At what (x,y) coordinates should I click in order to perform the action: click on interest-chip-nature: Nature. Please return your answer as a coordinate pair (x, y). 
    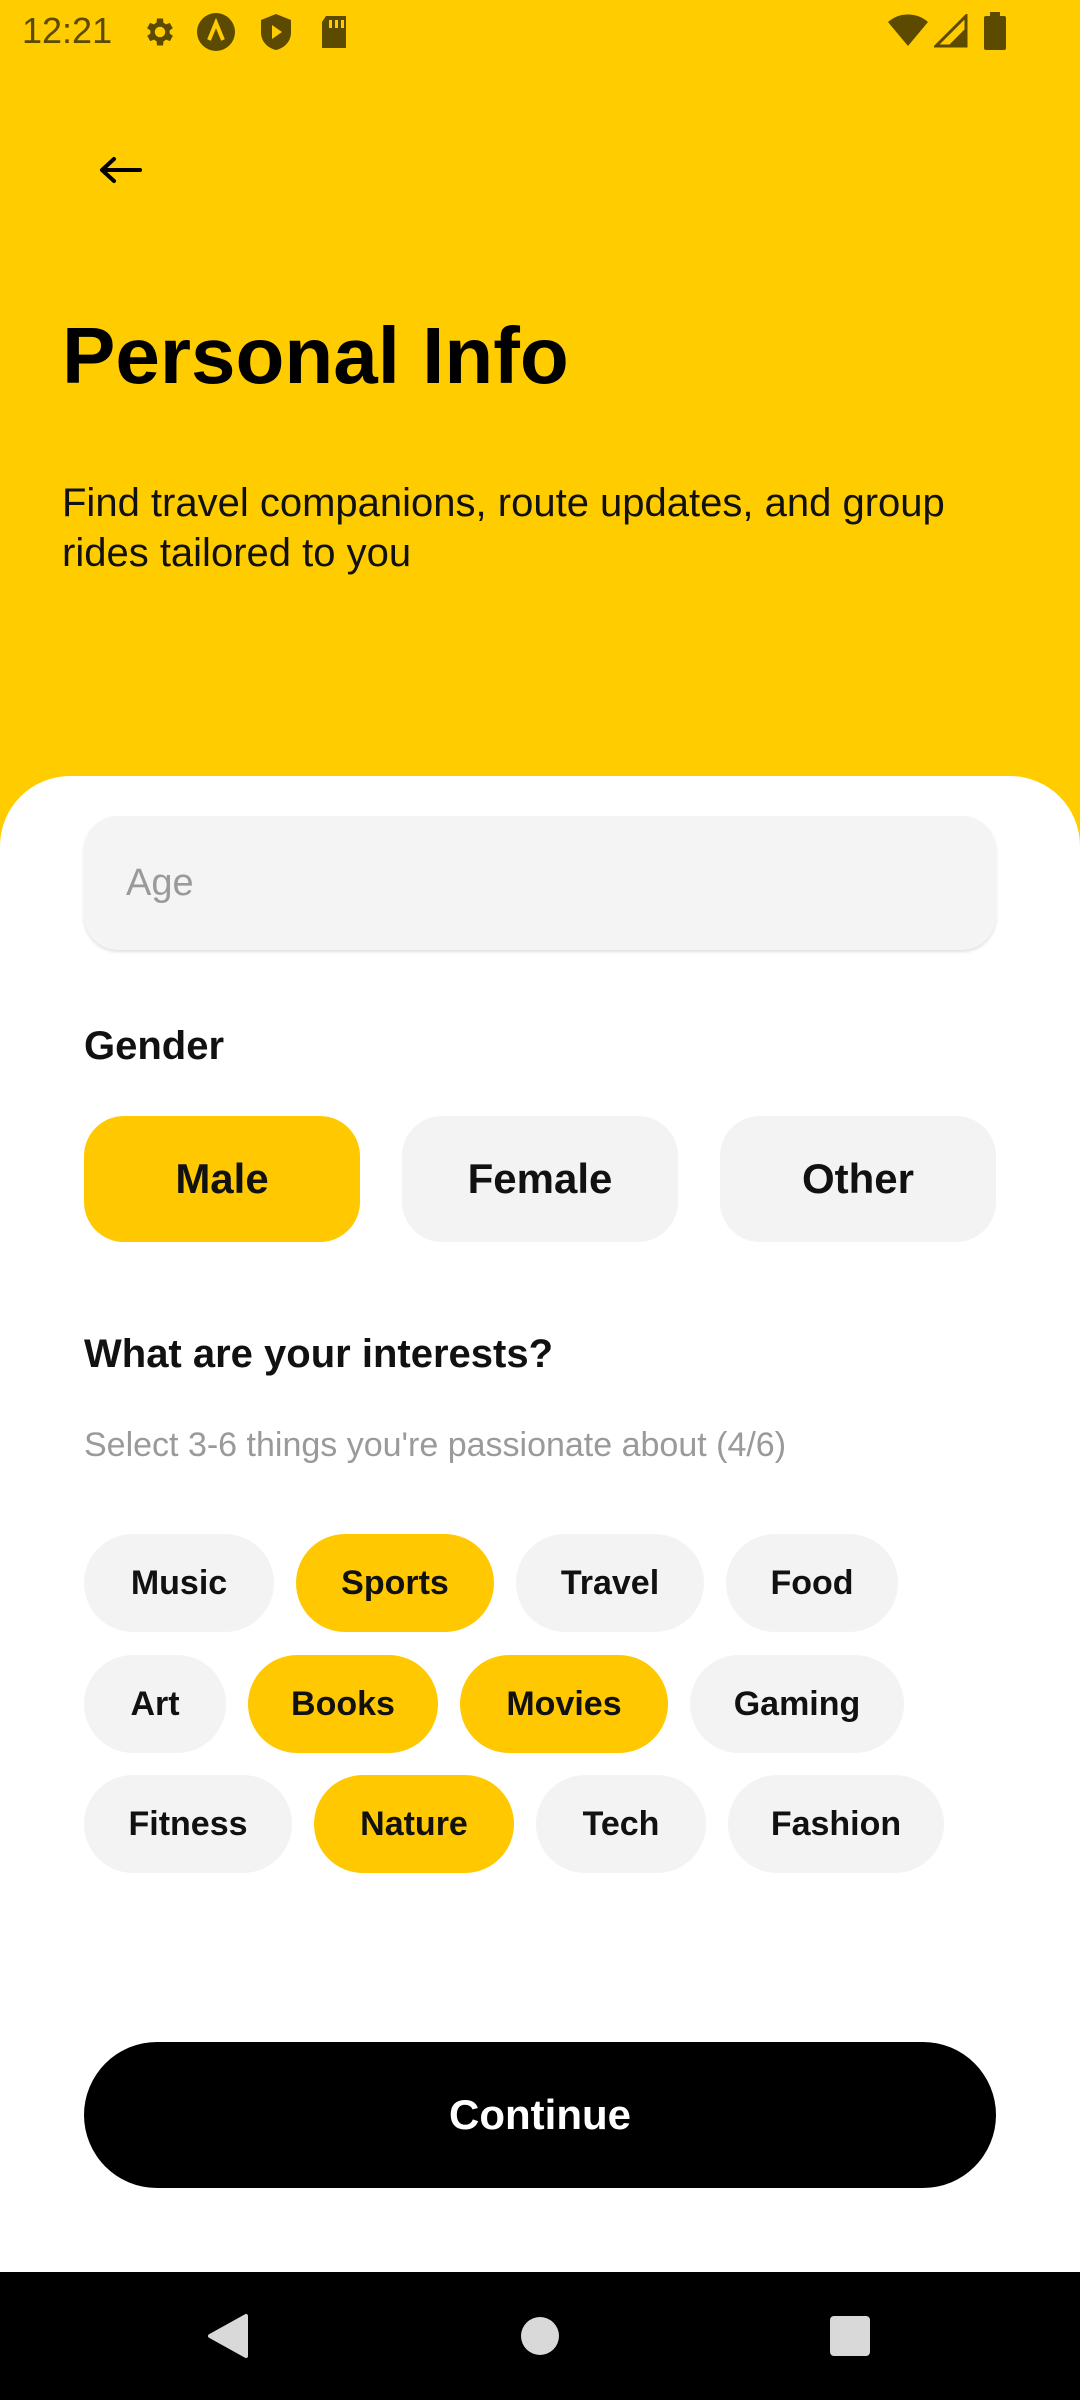
    Looking at the image, I should click on (414, 1824).